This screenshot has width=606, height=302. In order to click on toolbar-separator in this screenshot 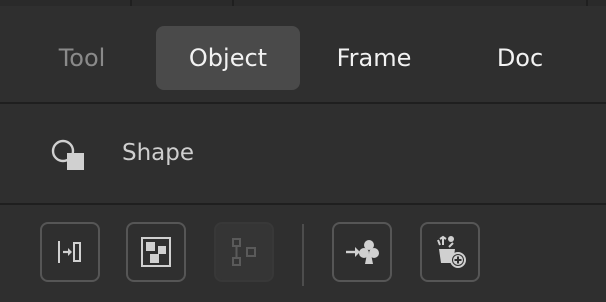, I will do `click(303, 255)`.